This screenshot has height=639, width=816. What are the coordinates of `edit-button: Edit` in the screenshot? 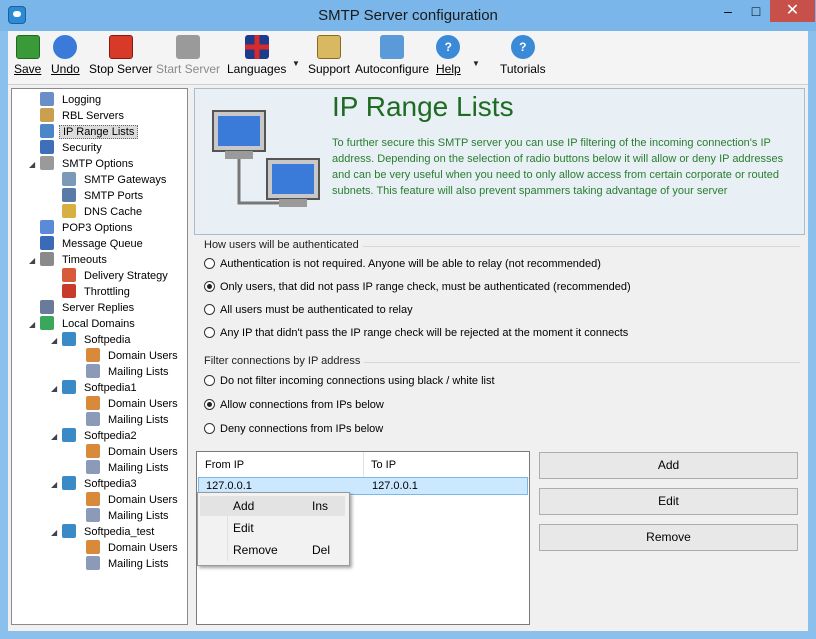 It's located at (668, 501).